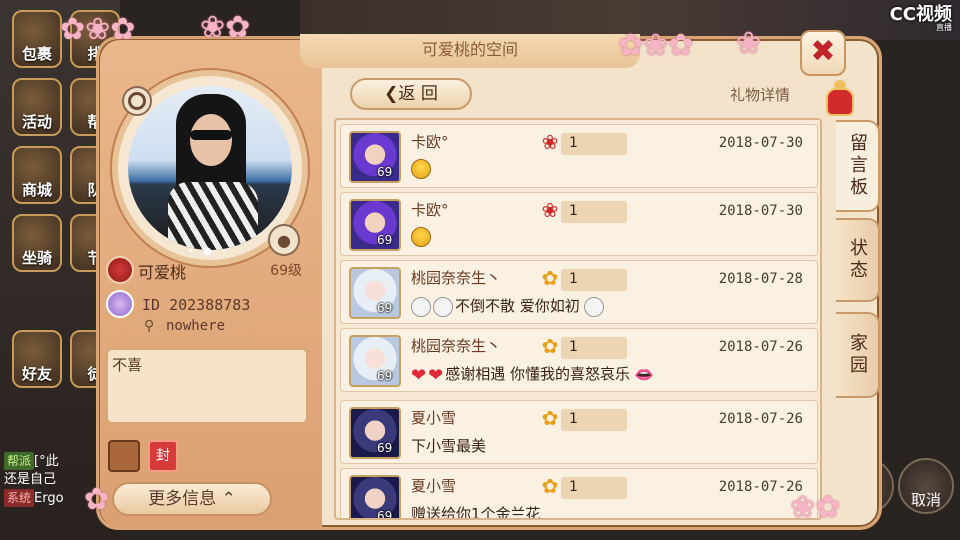  I want to click on back-button: ❮返 回, so click(411, 94).